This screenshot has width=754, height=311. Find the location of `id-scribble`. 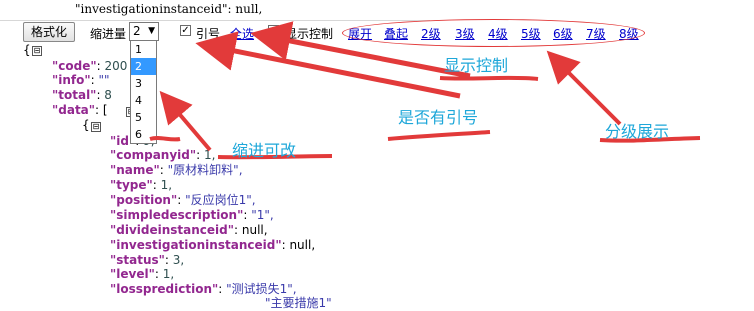

id-scribble is located at coordinates (165, 139).